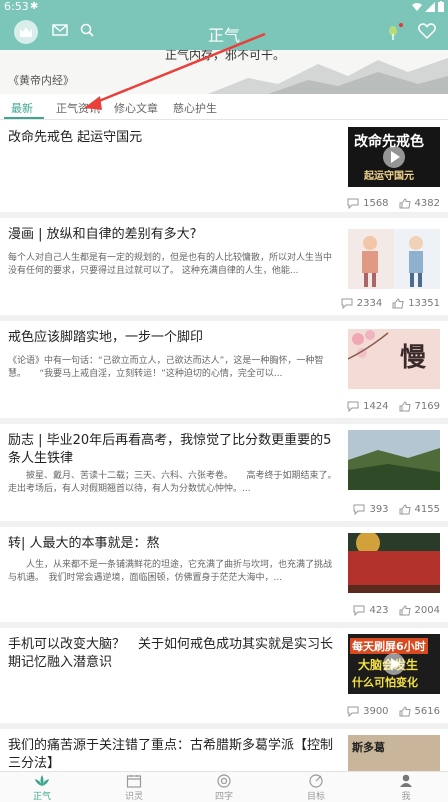 Image resolution: width=448 pixels, height=802 pixels. Describe the element at coordinates (389, 646) in the screenshot. I see `thumbnail-caption: 每天刷屏6小时` at that location.